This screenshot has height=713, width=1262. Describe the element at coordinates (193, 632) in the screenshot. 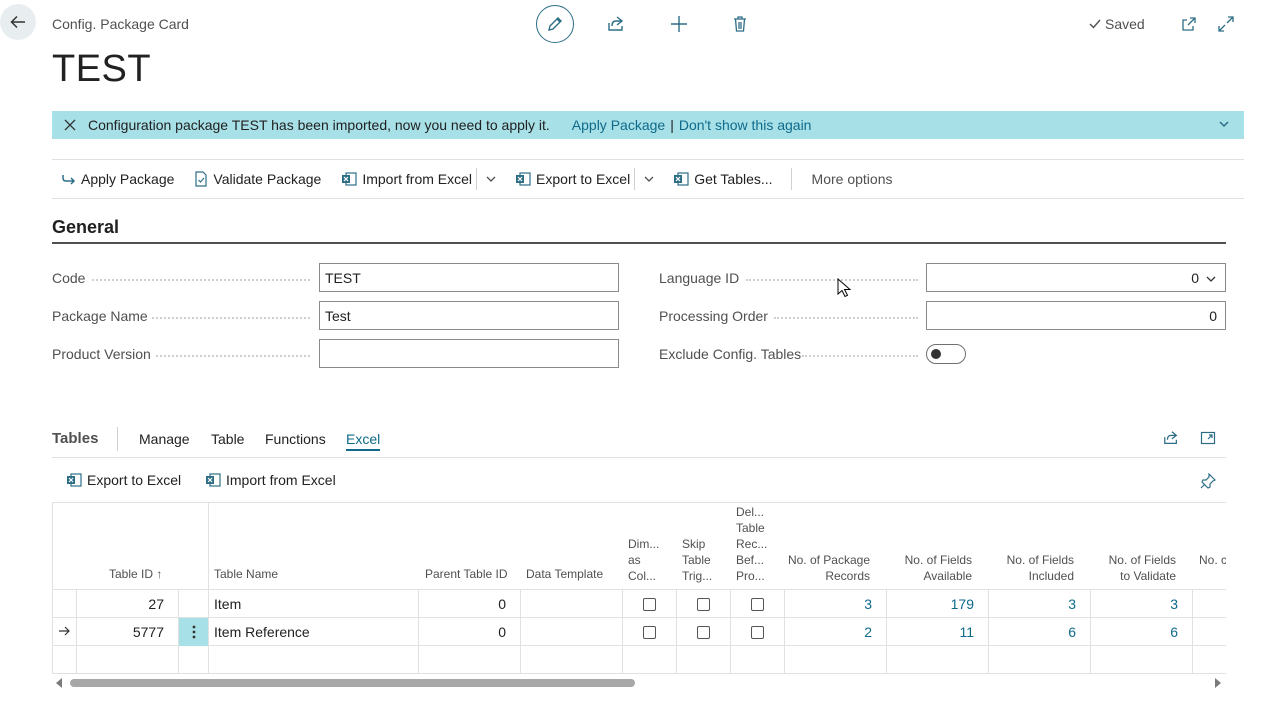

I see `row-actions-button` at that location.